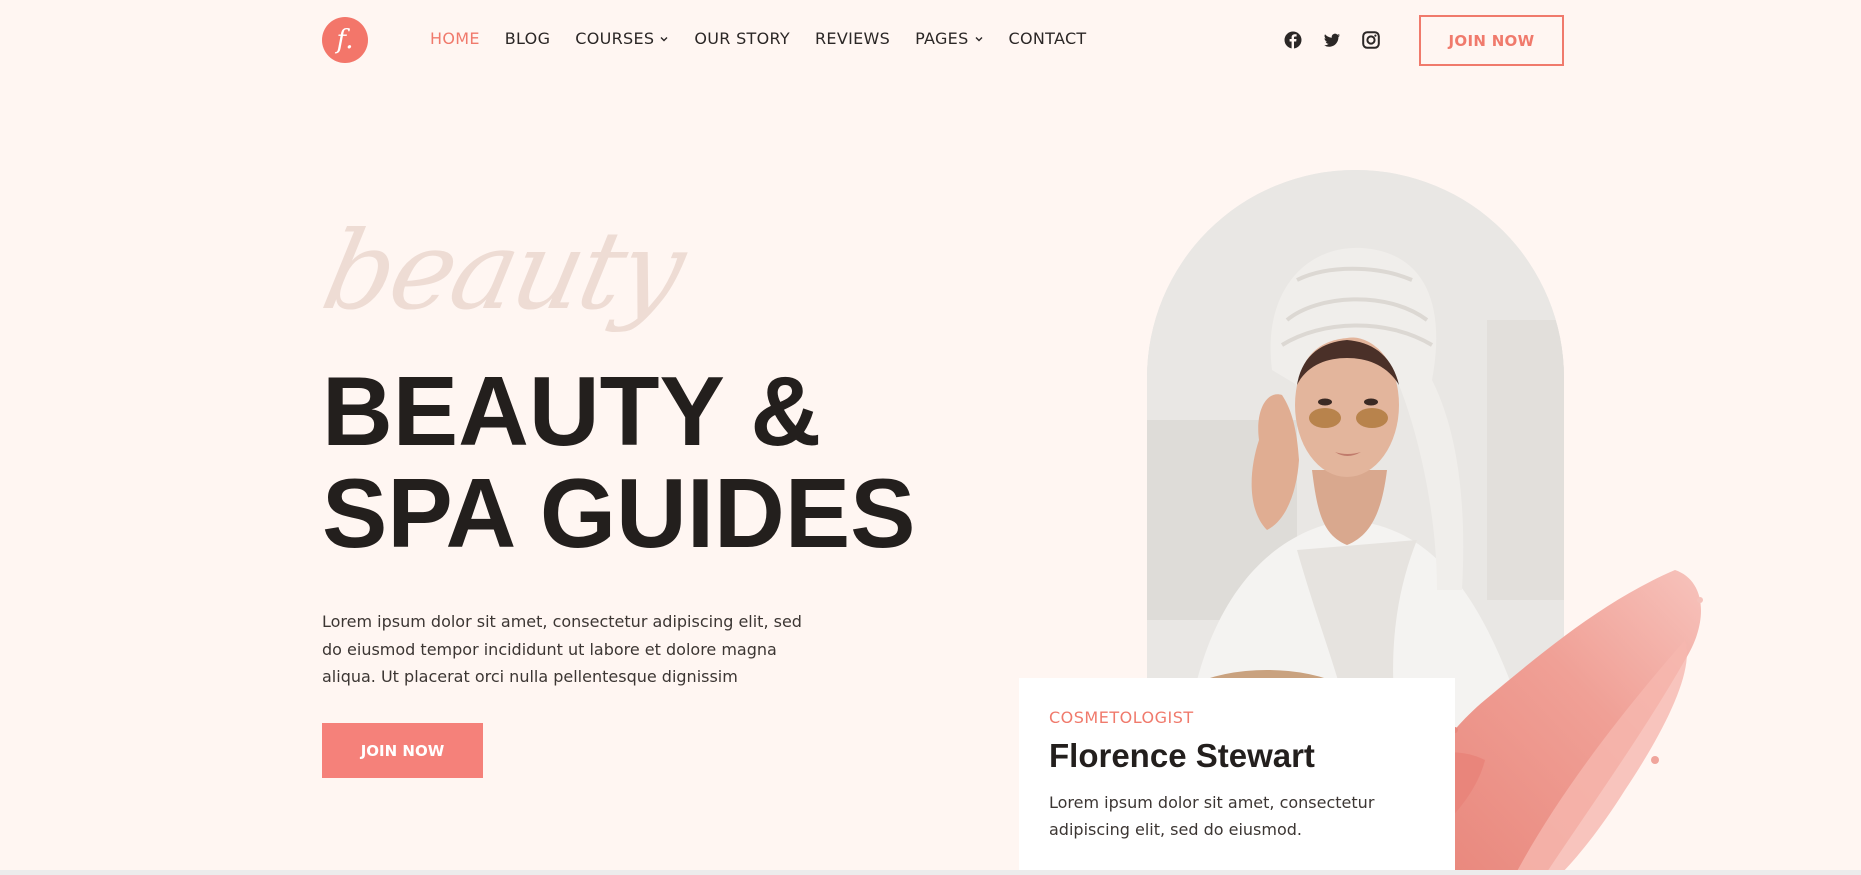 This screenshot has width=1861, height=875. Describe the element at coordinates (572, 411) in the screenshot. I see `hero-title-line-1: BEAUTY &` at that location.